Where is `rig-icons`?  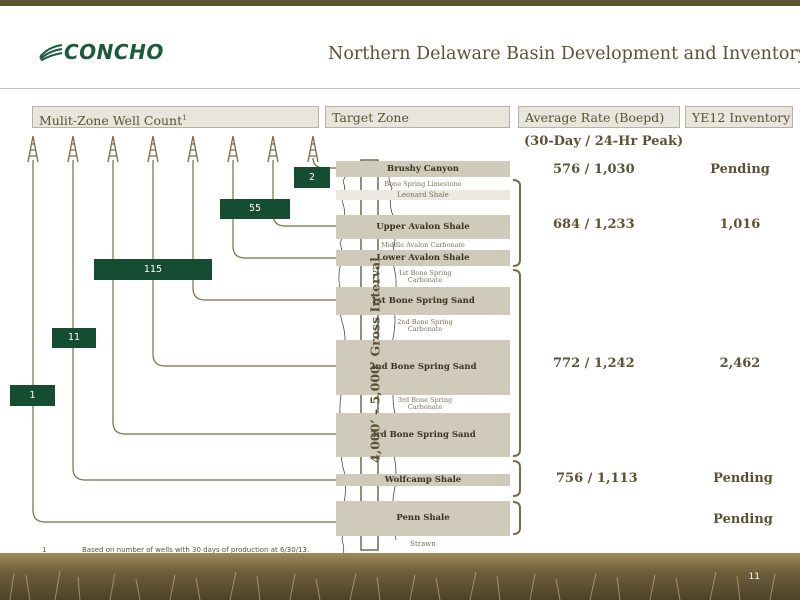
rig-icons is located at coordinates (173, 149).